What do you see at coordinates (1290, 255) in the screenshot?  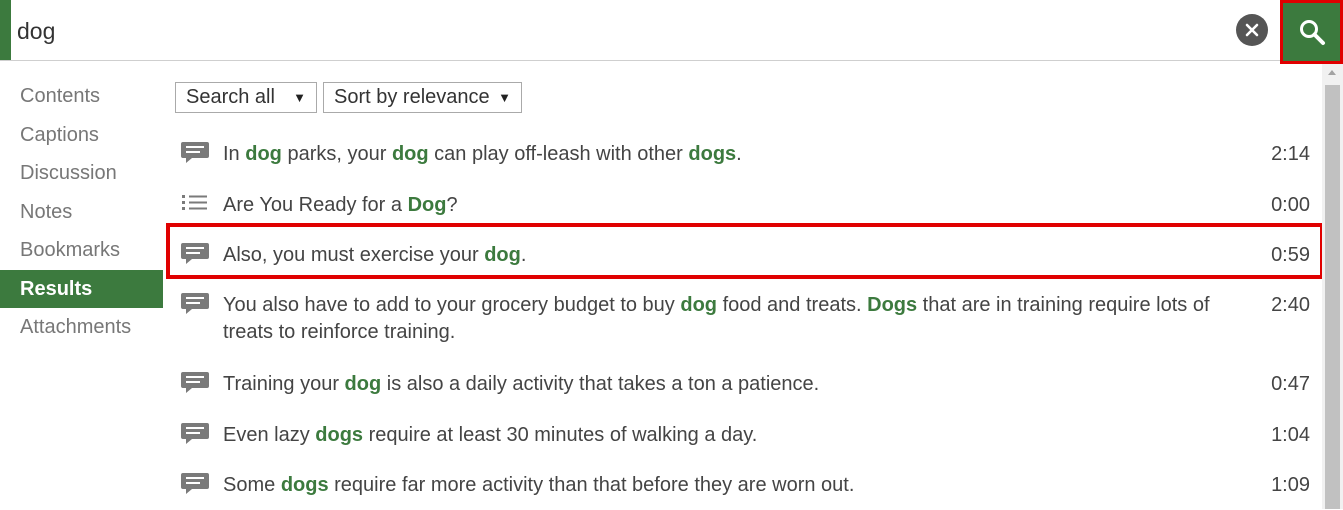 I see `result-timestamp: 0:59` at bounding box center [1290, 255].